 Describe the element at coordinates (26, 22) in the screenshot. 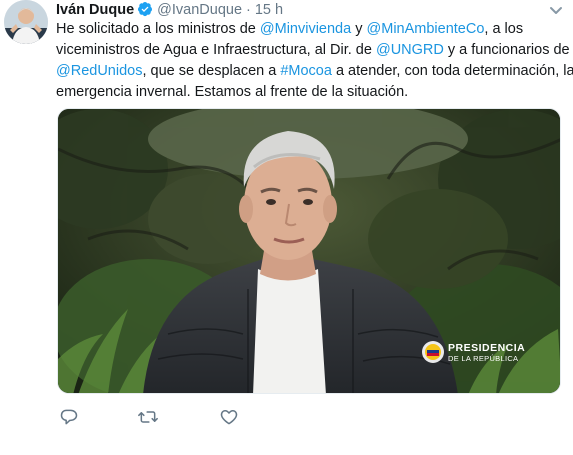

I see `author-avatar` at that location.